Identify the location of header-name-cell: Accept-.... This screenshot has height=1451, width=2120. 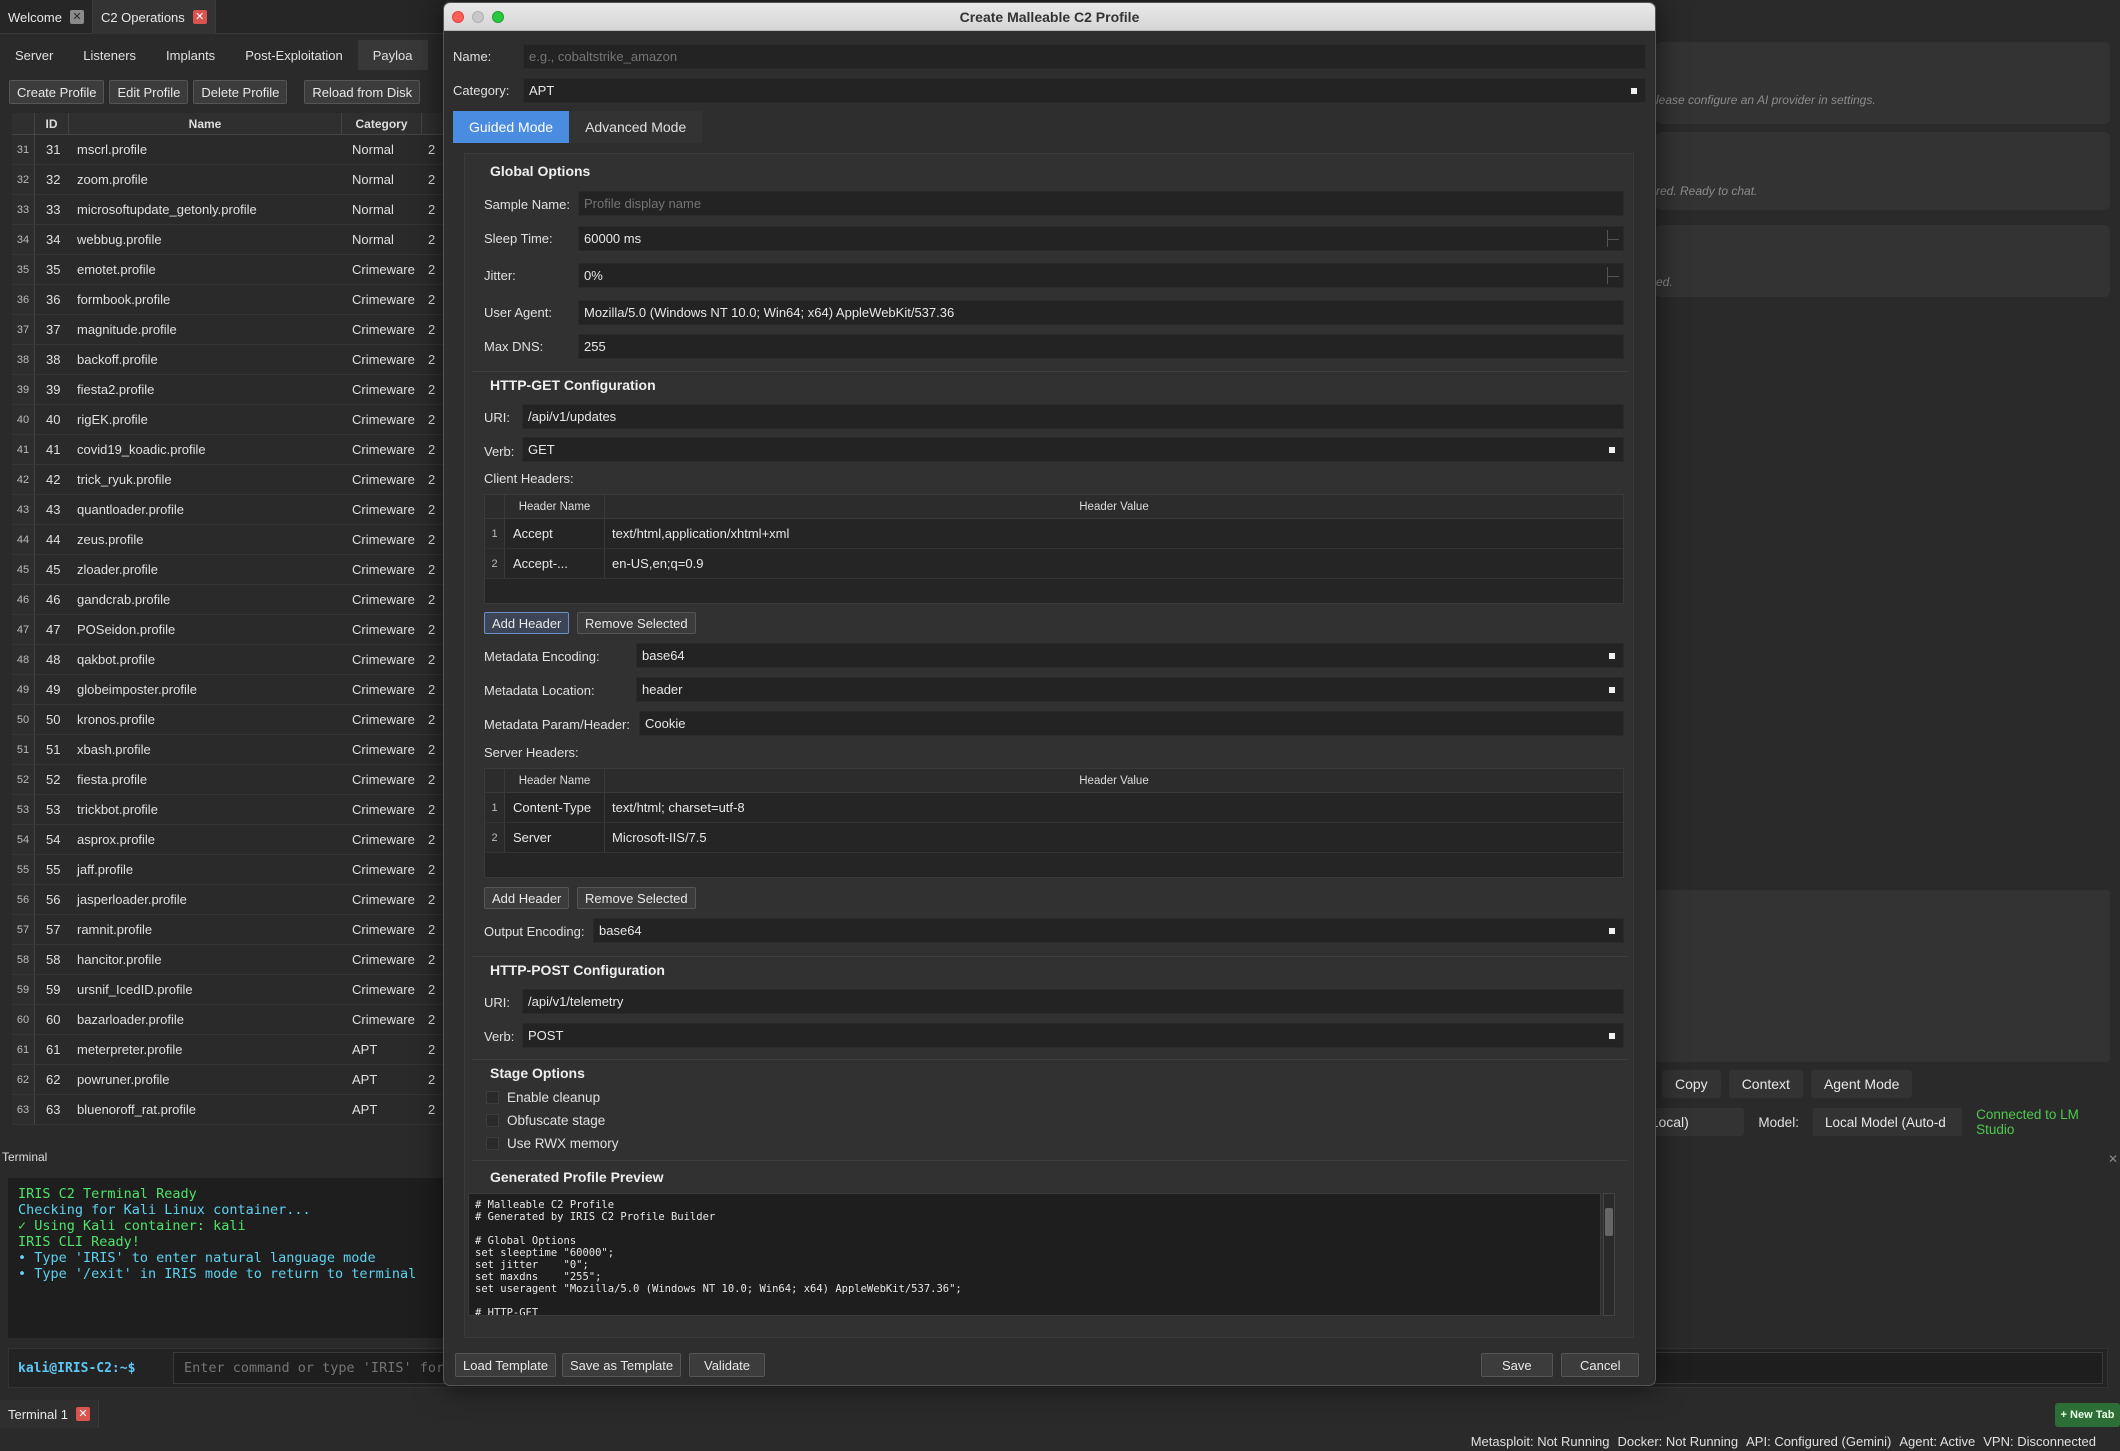
(555, 563).